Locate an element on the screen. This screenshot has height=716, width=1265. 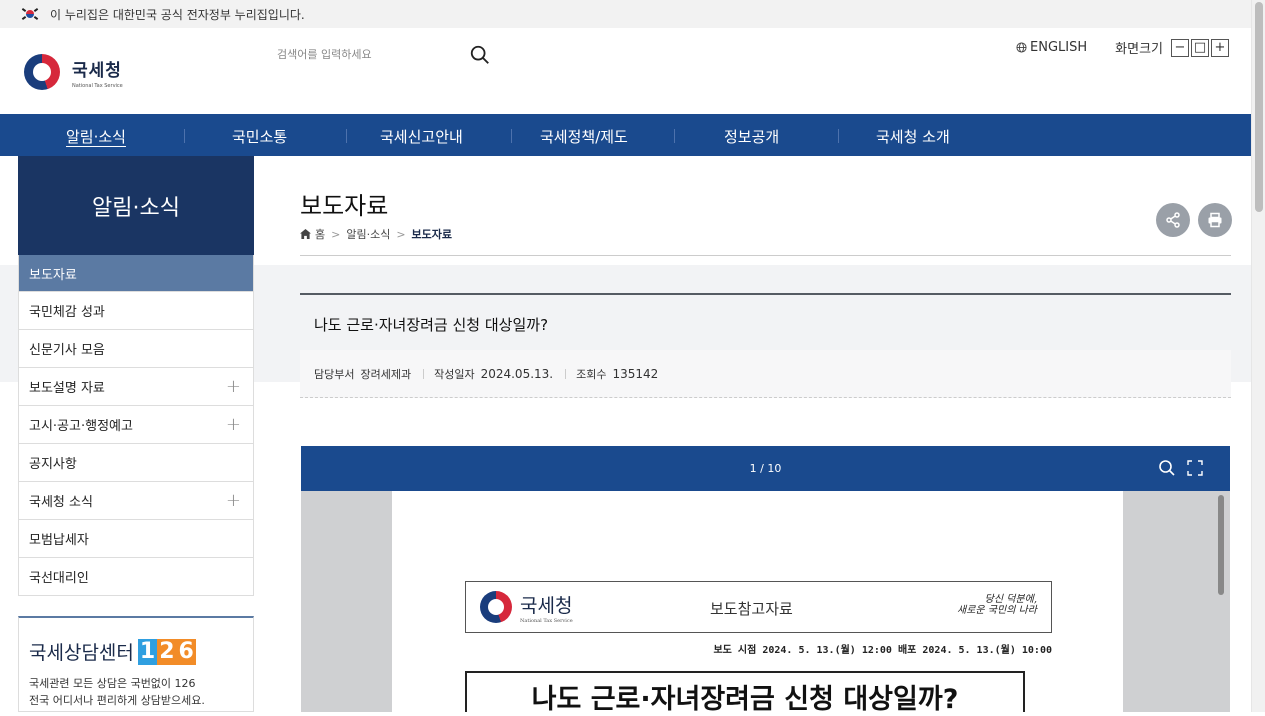
home-icon is located at coordinates (305, 234).